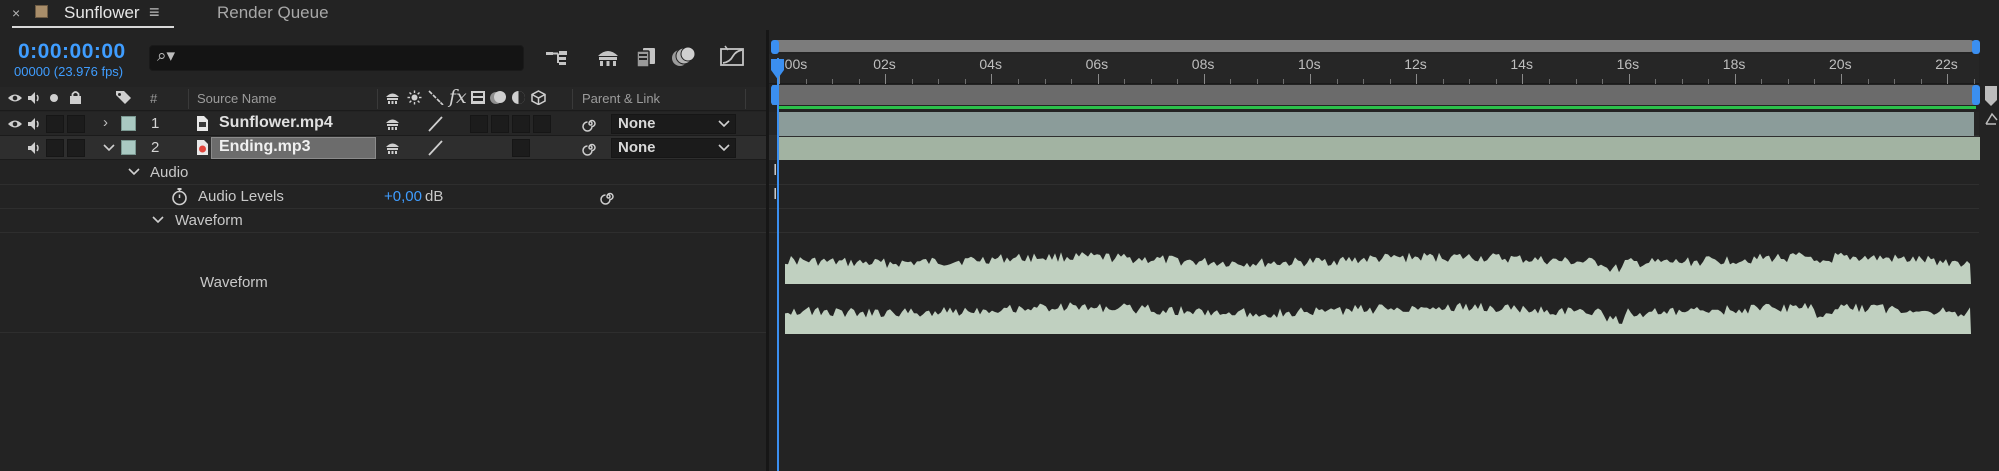 The image size is (1999, 471). What do you see at coordinates (500, 124) in the screenshot?
I see `frame-blend-switch` at bounding box center [500, 124].